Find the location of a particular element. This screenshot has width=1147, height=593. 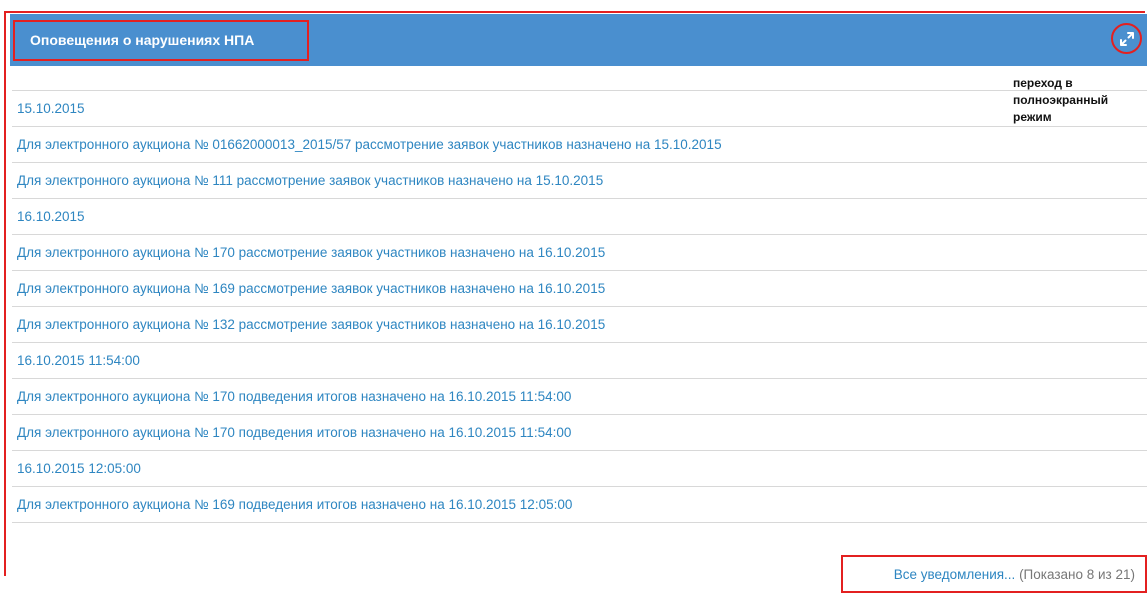

date-group-header: 16.10.2015 12:05:00 is located at coordinates (579, 469).